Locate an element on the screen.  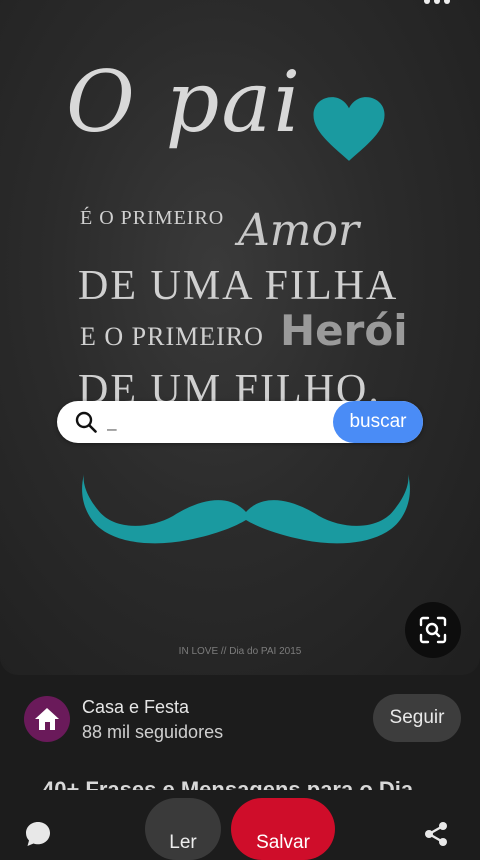
mustache-illustration is located at coordinates (246, 509).